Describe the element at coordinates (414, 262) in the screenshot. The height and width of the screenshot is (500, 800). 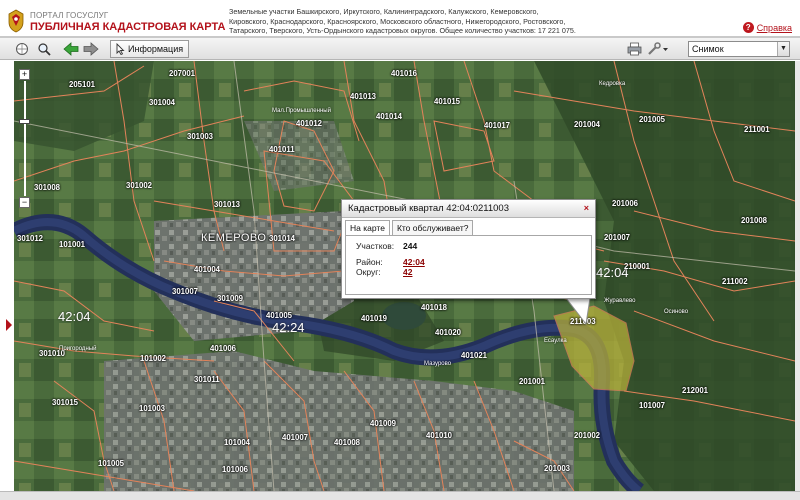
I see `district-link: 42:04` at that location.